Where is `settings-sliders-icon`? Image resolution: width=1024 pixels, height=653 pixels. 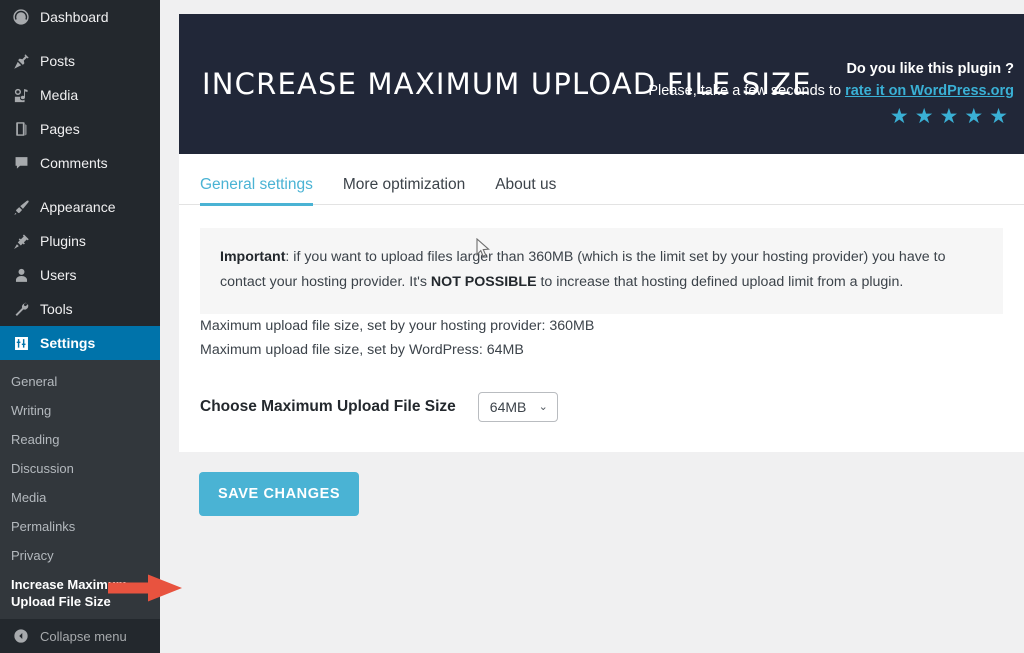 settings-sliders-icon is located at coordinates (21, 343).